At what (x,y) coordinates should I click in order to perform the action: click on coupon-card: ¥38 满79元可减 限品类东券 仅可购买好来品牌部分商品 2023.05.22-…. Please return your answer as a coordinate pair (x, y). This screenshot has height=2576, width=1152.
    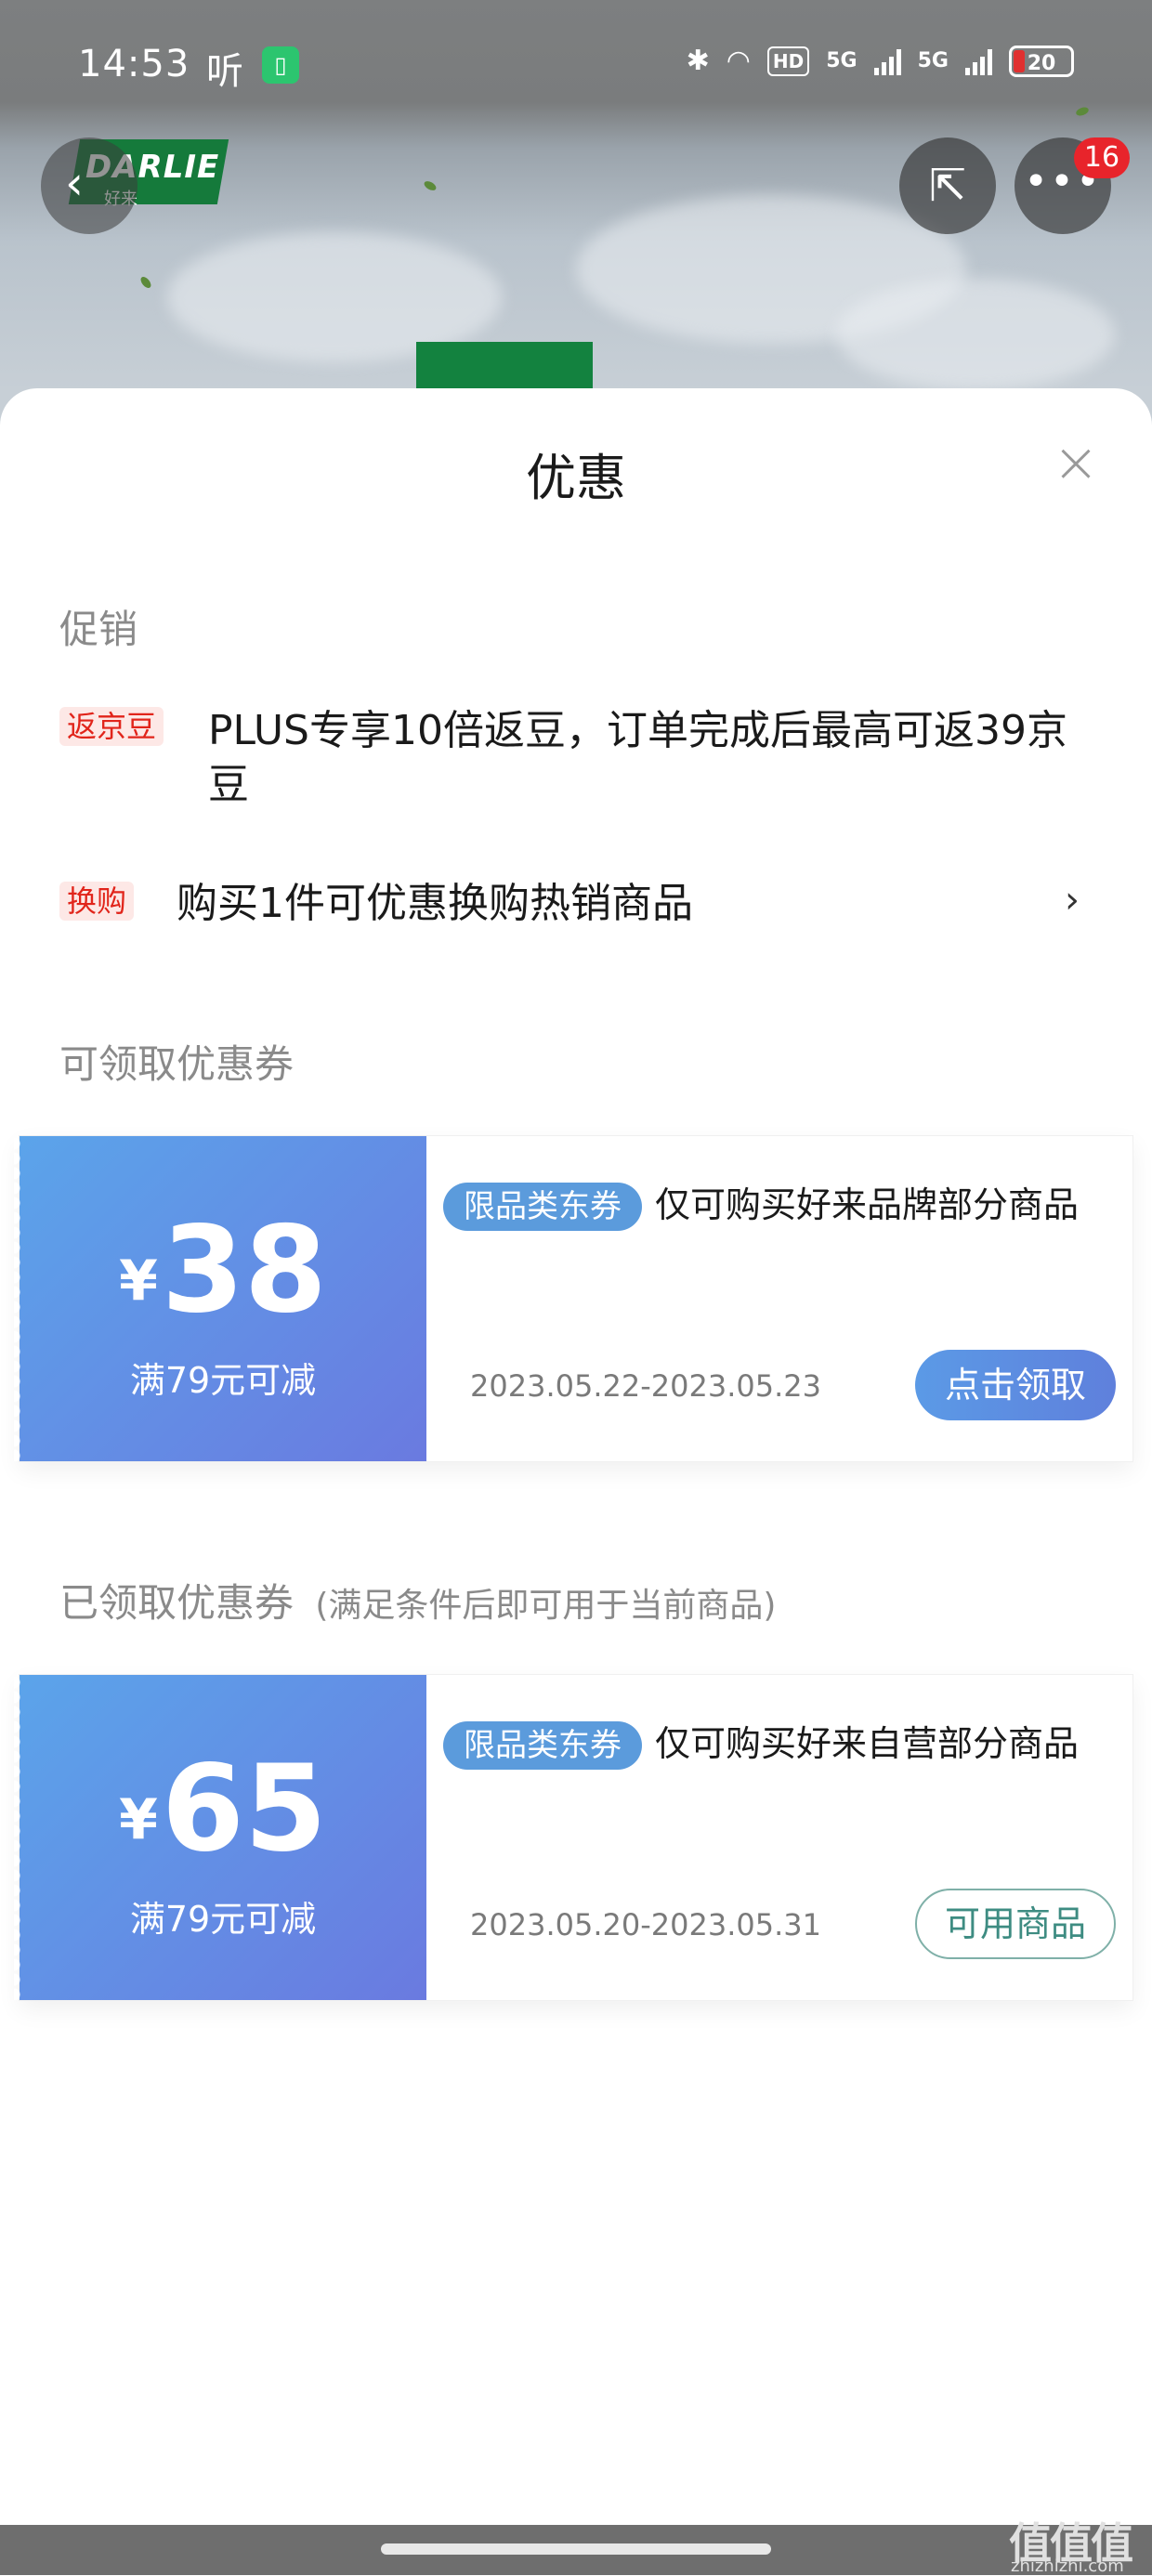
    Looking at the image, I should click on (573, 1298).